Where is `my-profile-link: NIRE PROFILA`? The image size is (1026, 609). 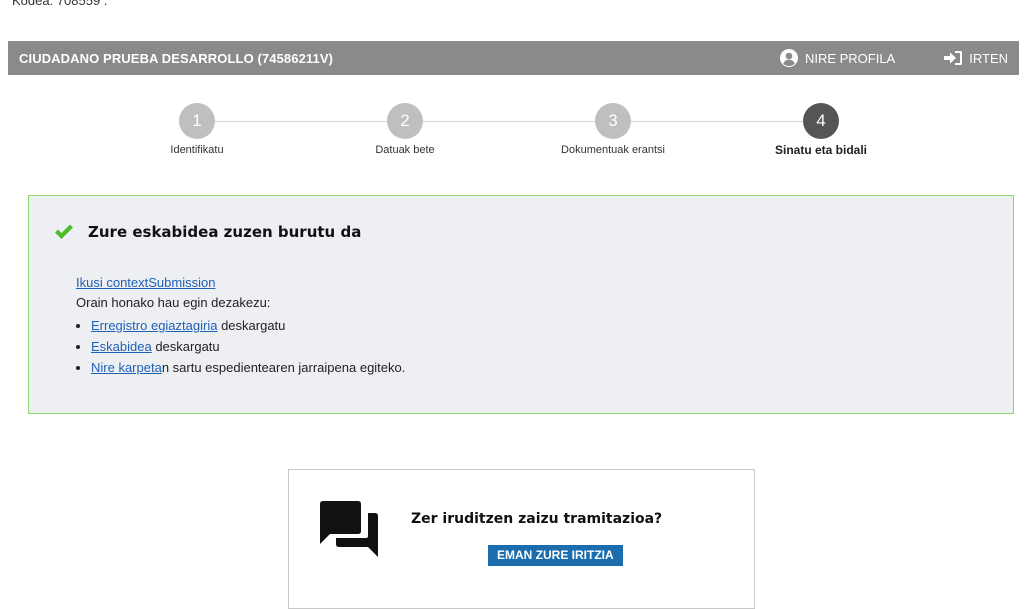
my-profile-link: NIRE PROFILA is located at coordinates (837, 58).